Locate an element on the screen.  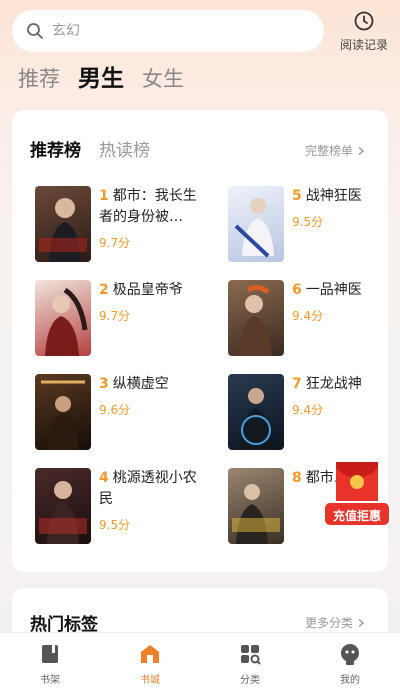
book-score: 9.6分 is located at coordinates (115, 410).